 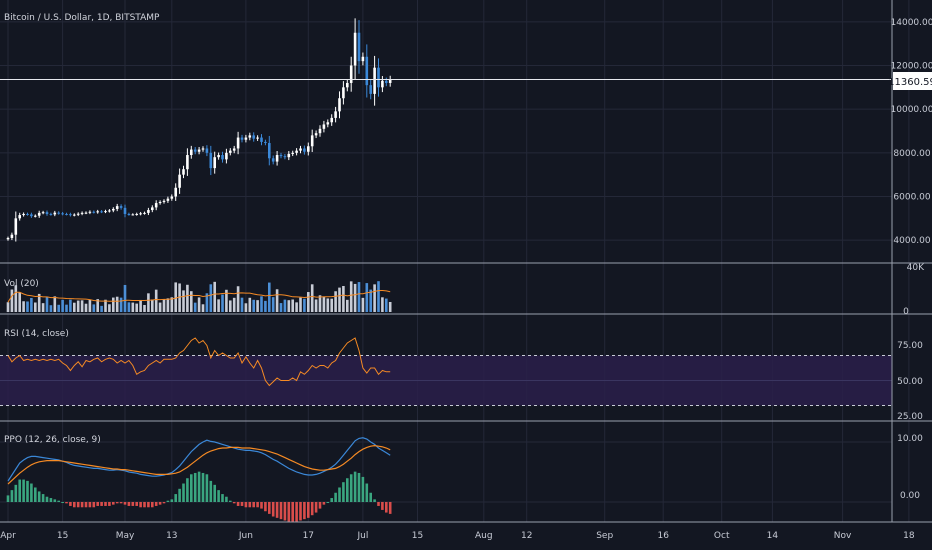 I want to click on rsi-axis-75: 75.00, so click(x=910, y=346).